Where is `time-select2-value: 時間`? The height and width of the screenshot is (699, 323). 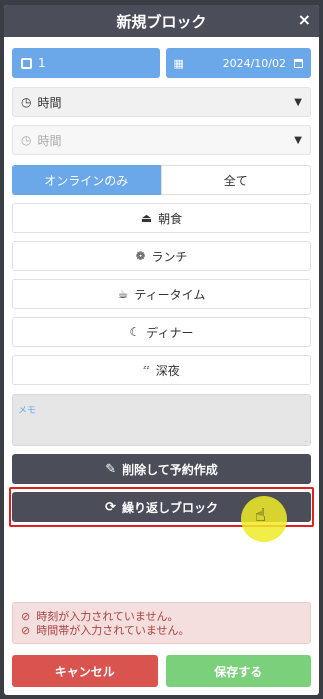
time-select2-value: 時間 is located at coordinates (49, 140).